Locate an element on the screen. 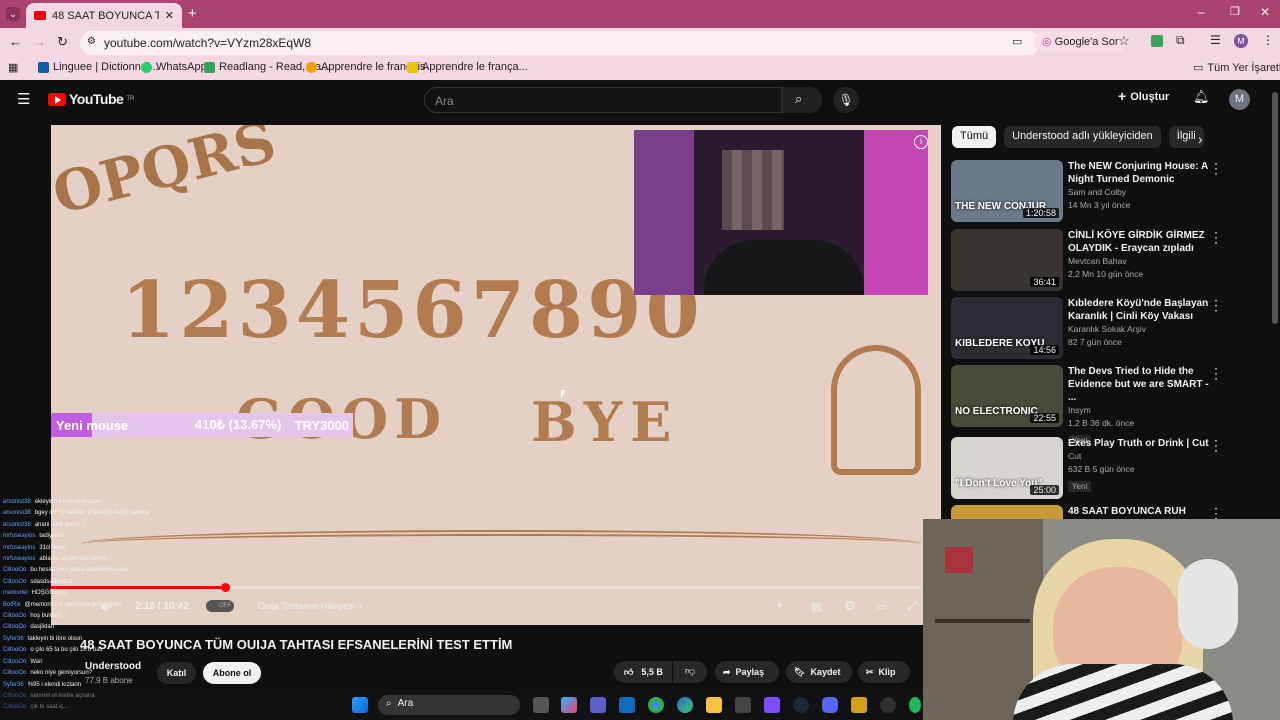  recommended-channel: Cut is located at coordinates (1143, 456).